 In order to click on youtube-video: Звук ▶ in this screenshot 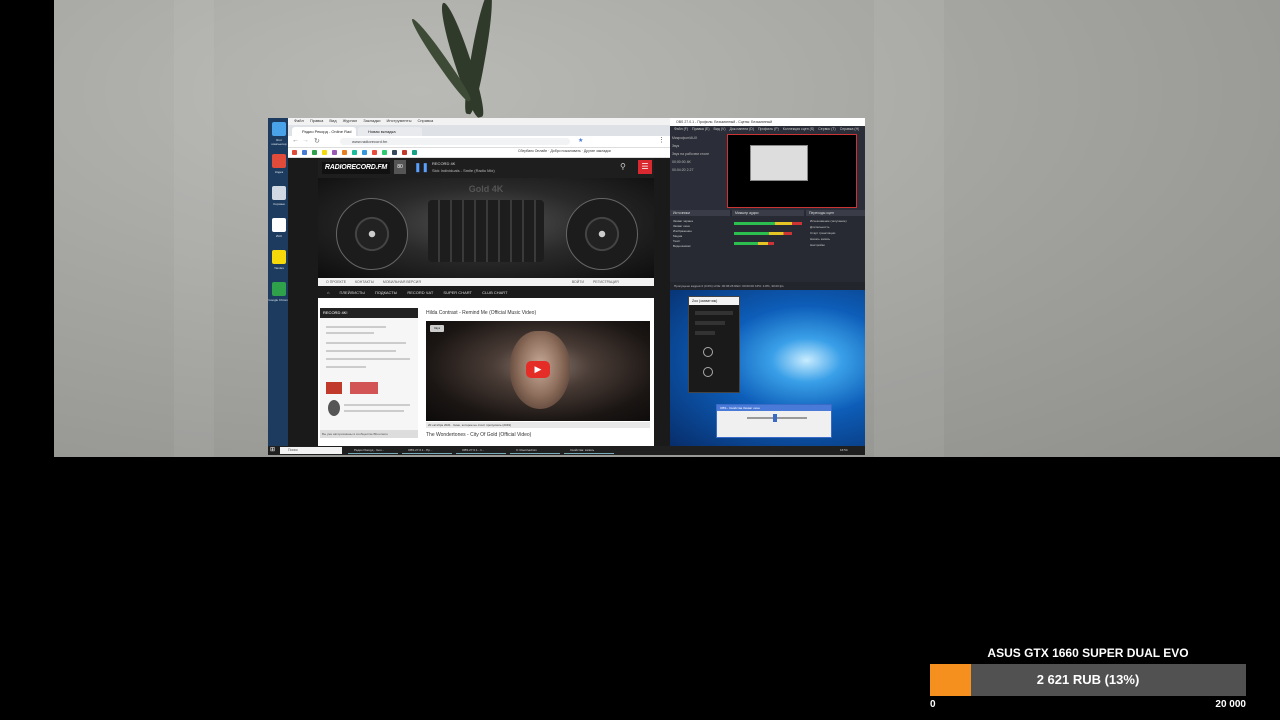, I will do `click(538, 371)`.